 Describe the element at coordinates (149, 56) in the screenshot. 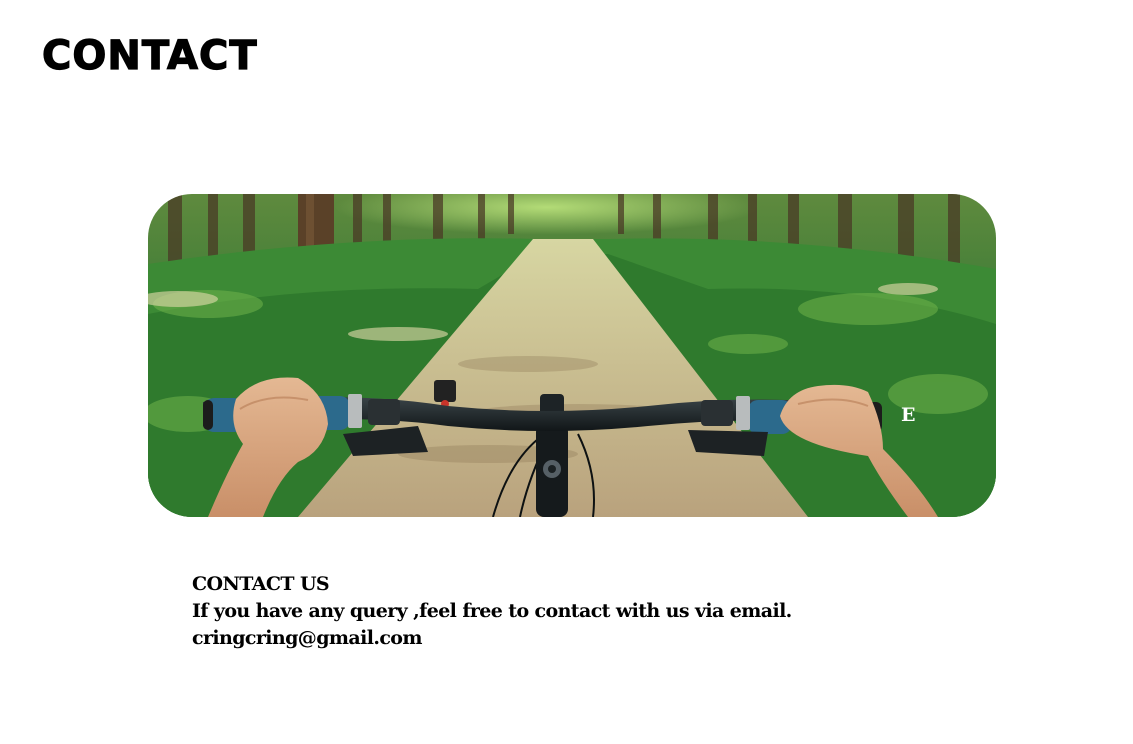

I see `page-title: CONTACT` at that location.